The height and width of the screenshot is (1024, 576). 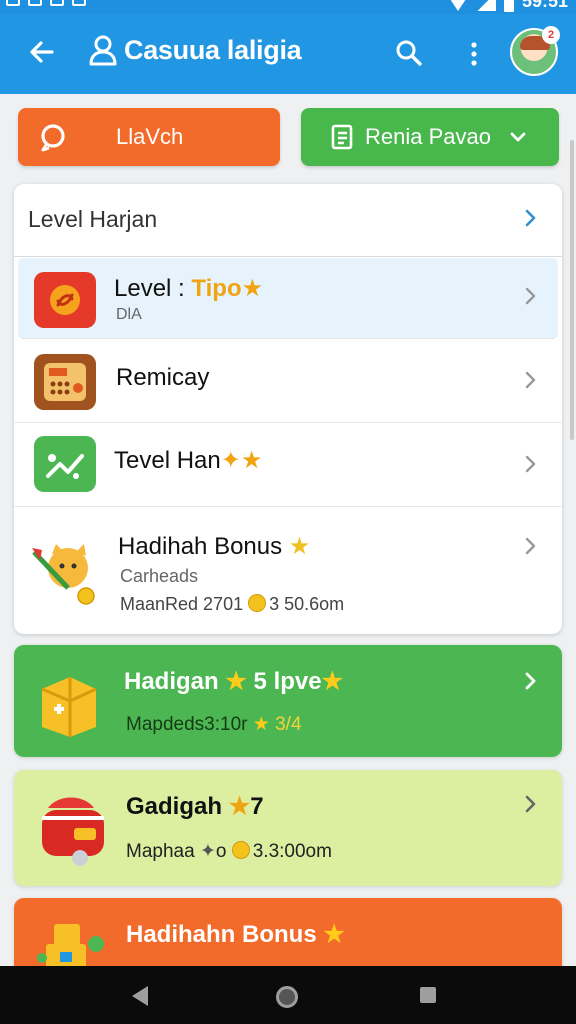 What do you see at coordinates (165, 724) in the screenshot?
I see `bonus-sub-prefix: Mapdeds` at bounding box center [165, 724].